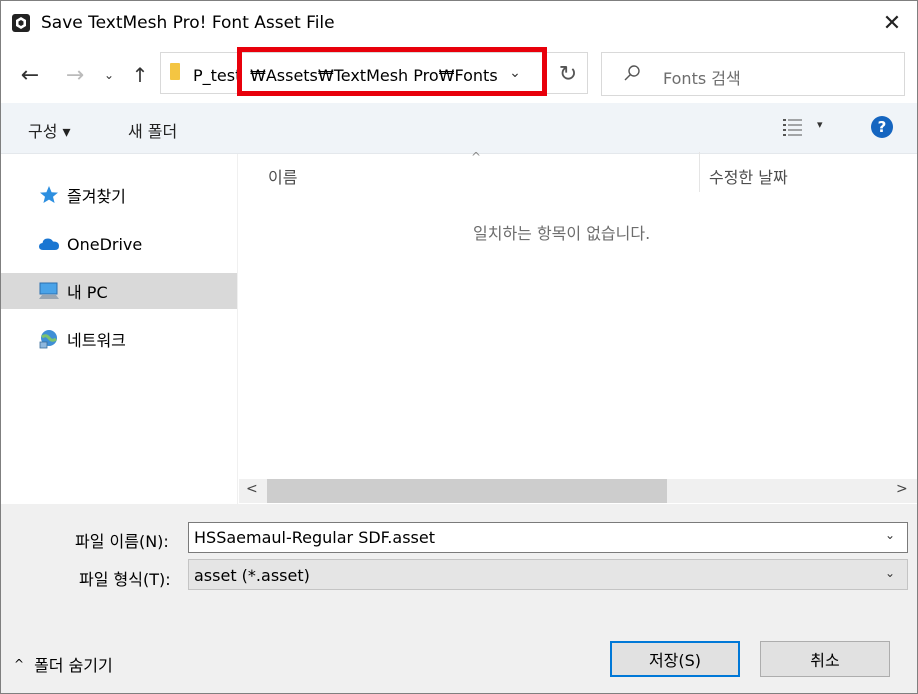  What do you see at coordinates (140, 75) in the screenshot?
I see `up-button: ↑` at bounding box center [140, 75].